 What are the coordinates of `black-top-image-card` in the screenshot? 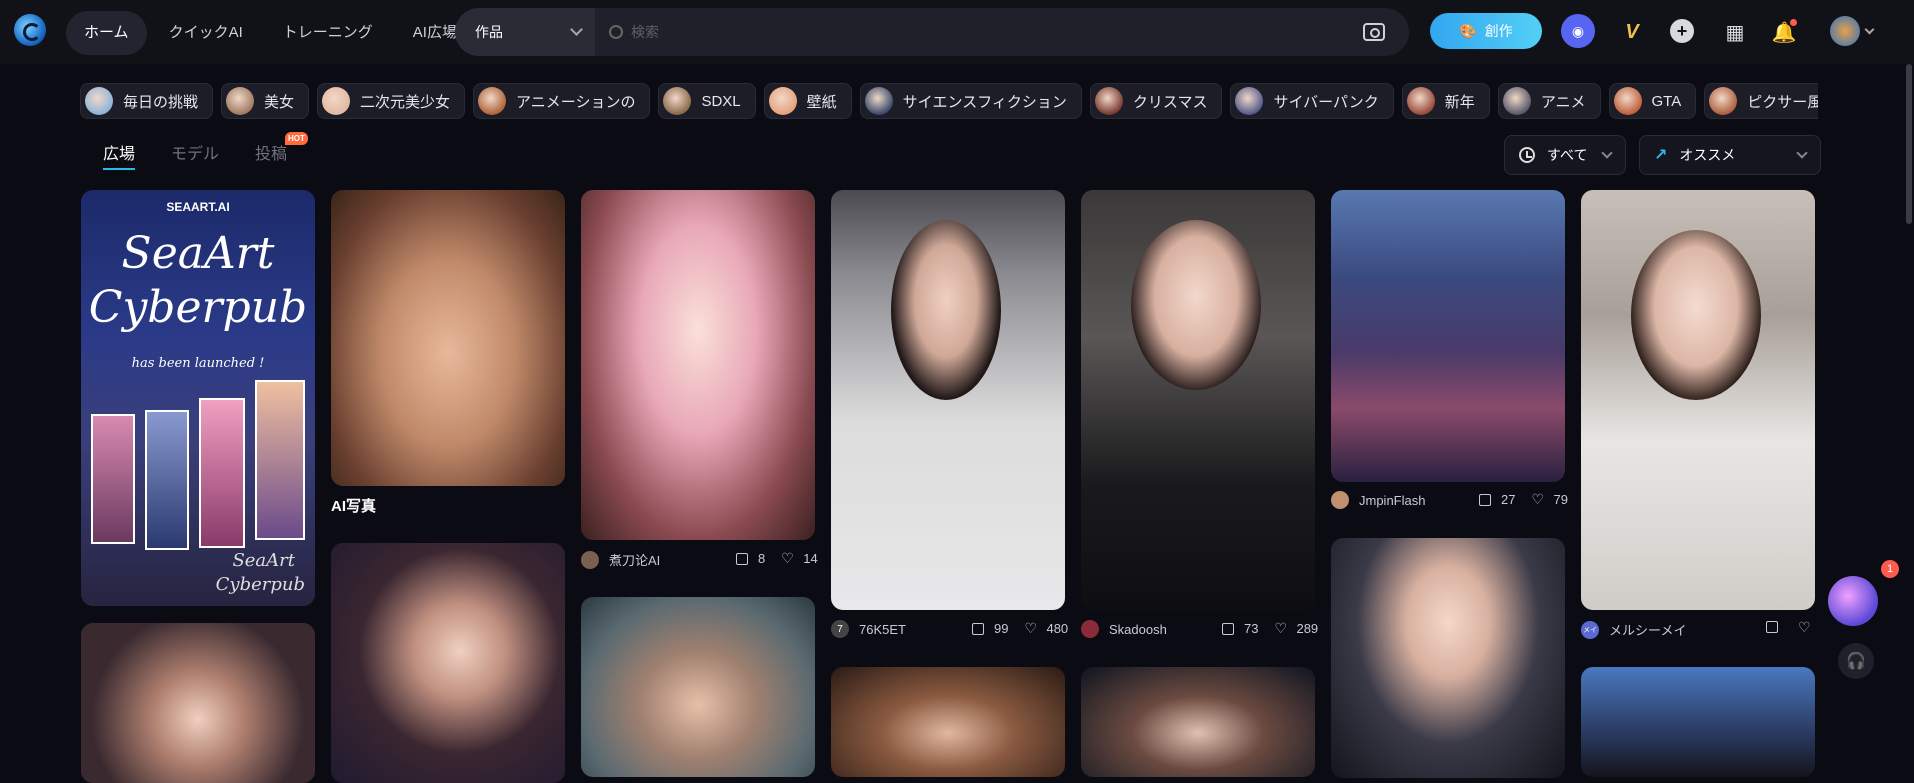 It's located at (1198, 400).